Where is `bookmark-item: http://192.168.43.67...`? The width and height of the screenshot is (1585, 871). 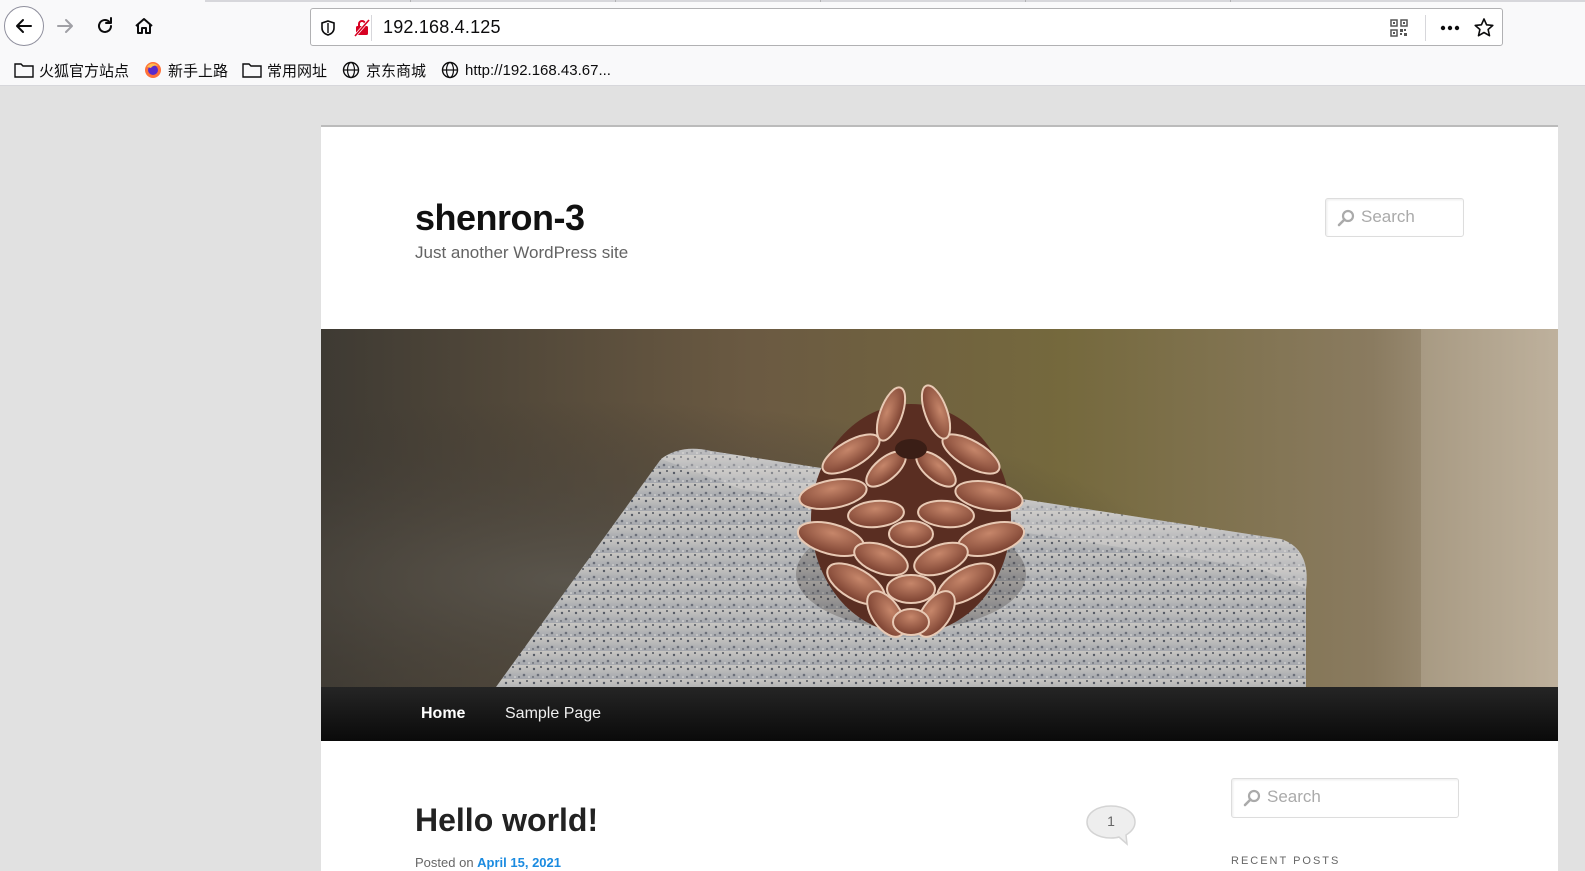
bookmark-item: http://192.168.43.67... is located at coordinates (525, 70).